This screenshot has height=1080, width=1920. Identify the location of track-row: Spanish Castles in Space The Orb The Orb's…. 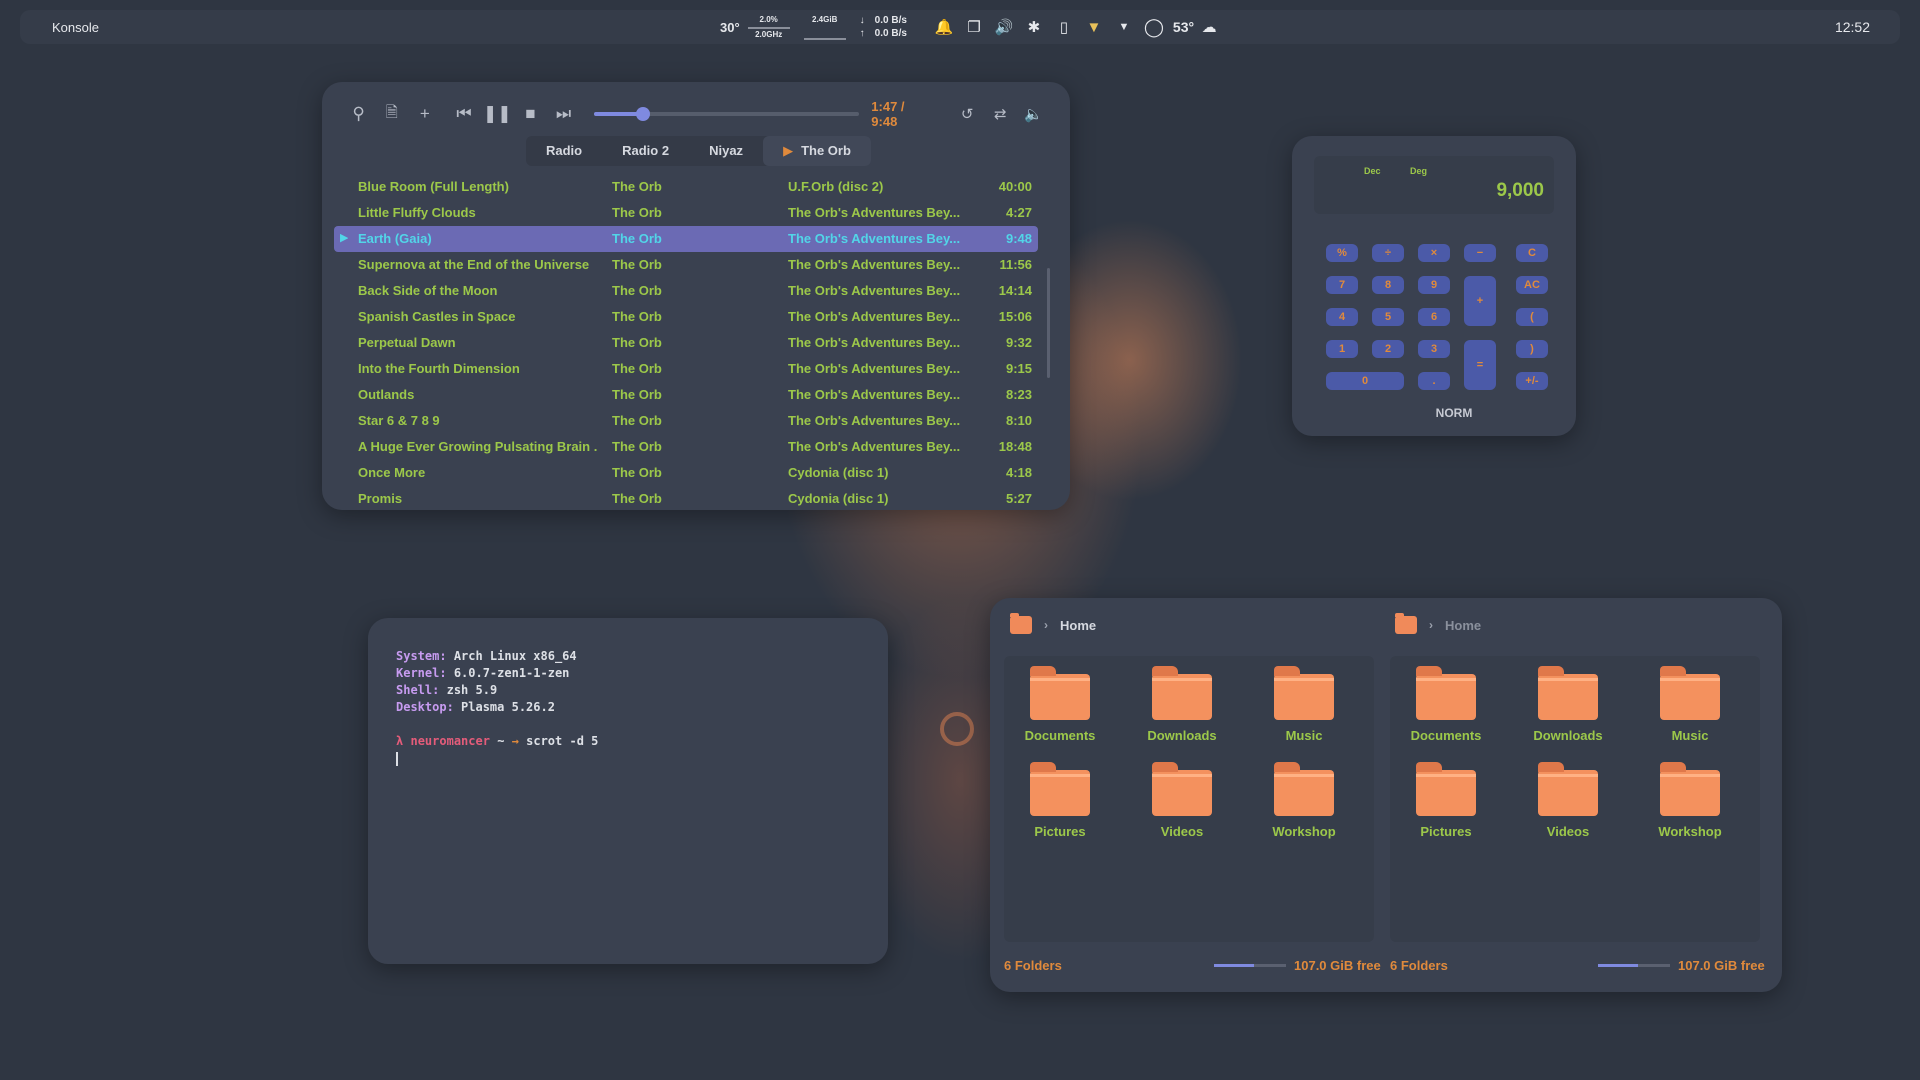
(686, 317).